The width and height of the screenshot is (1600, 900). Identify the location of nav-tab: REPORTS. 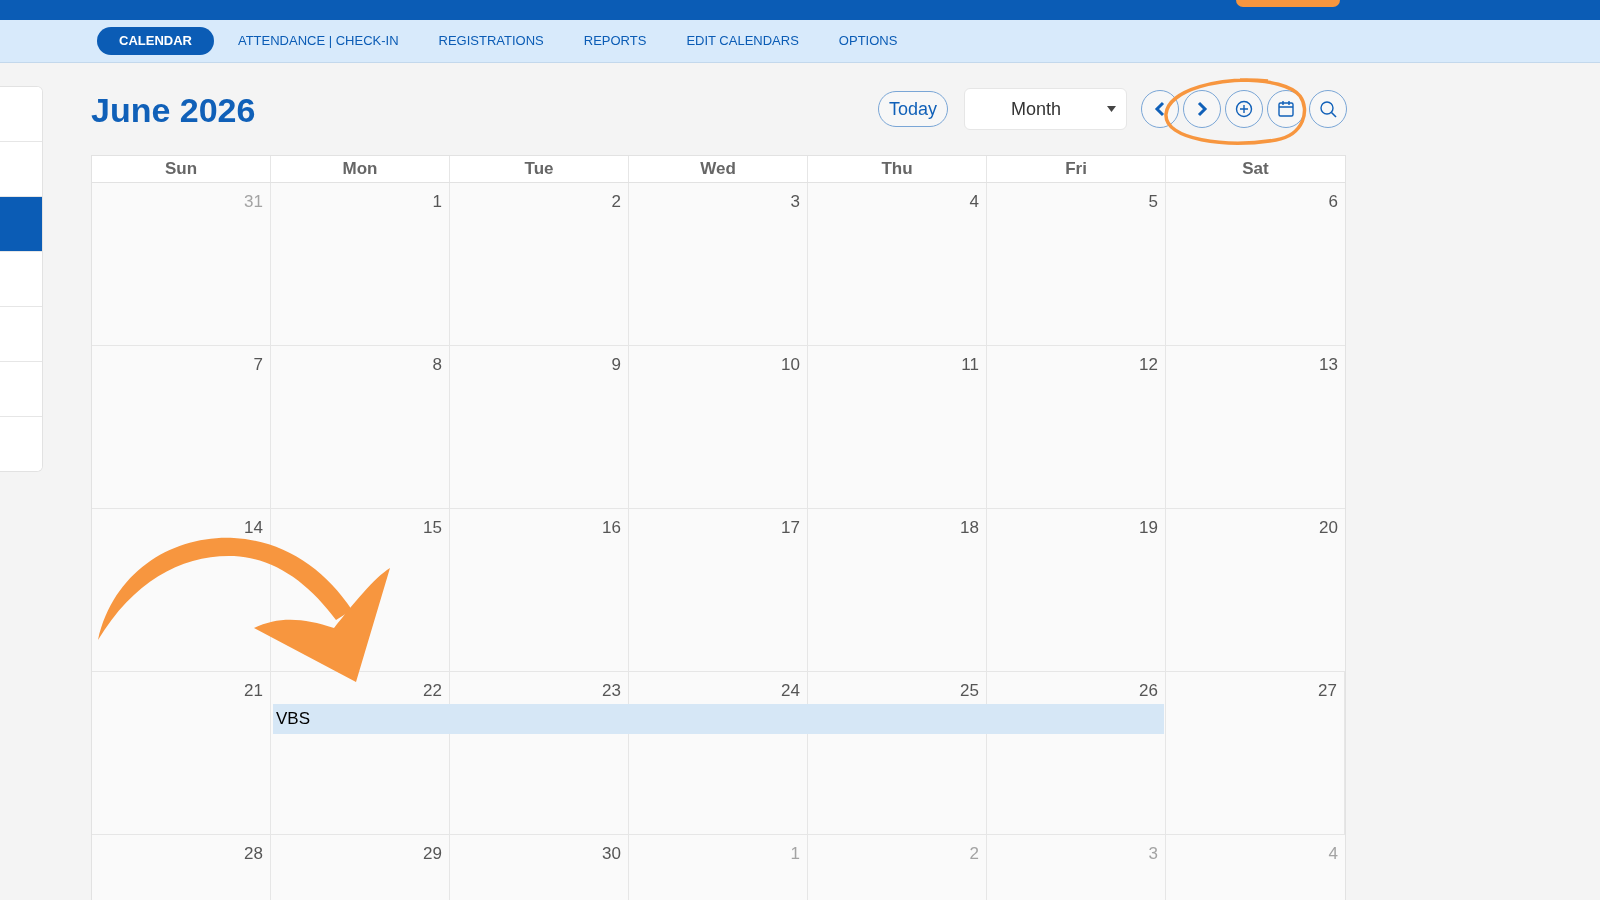
(615, 41).